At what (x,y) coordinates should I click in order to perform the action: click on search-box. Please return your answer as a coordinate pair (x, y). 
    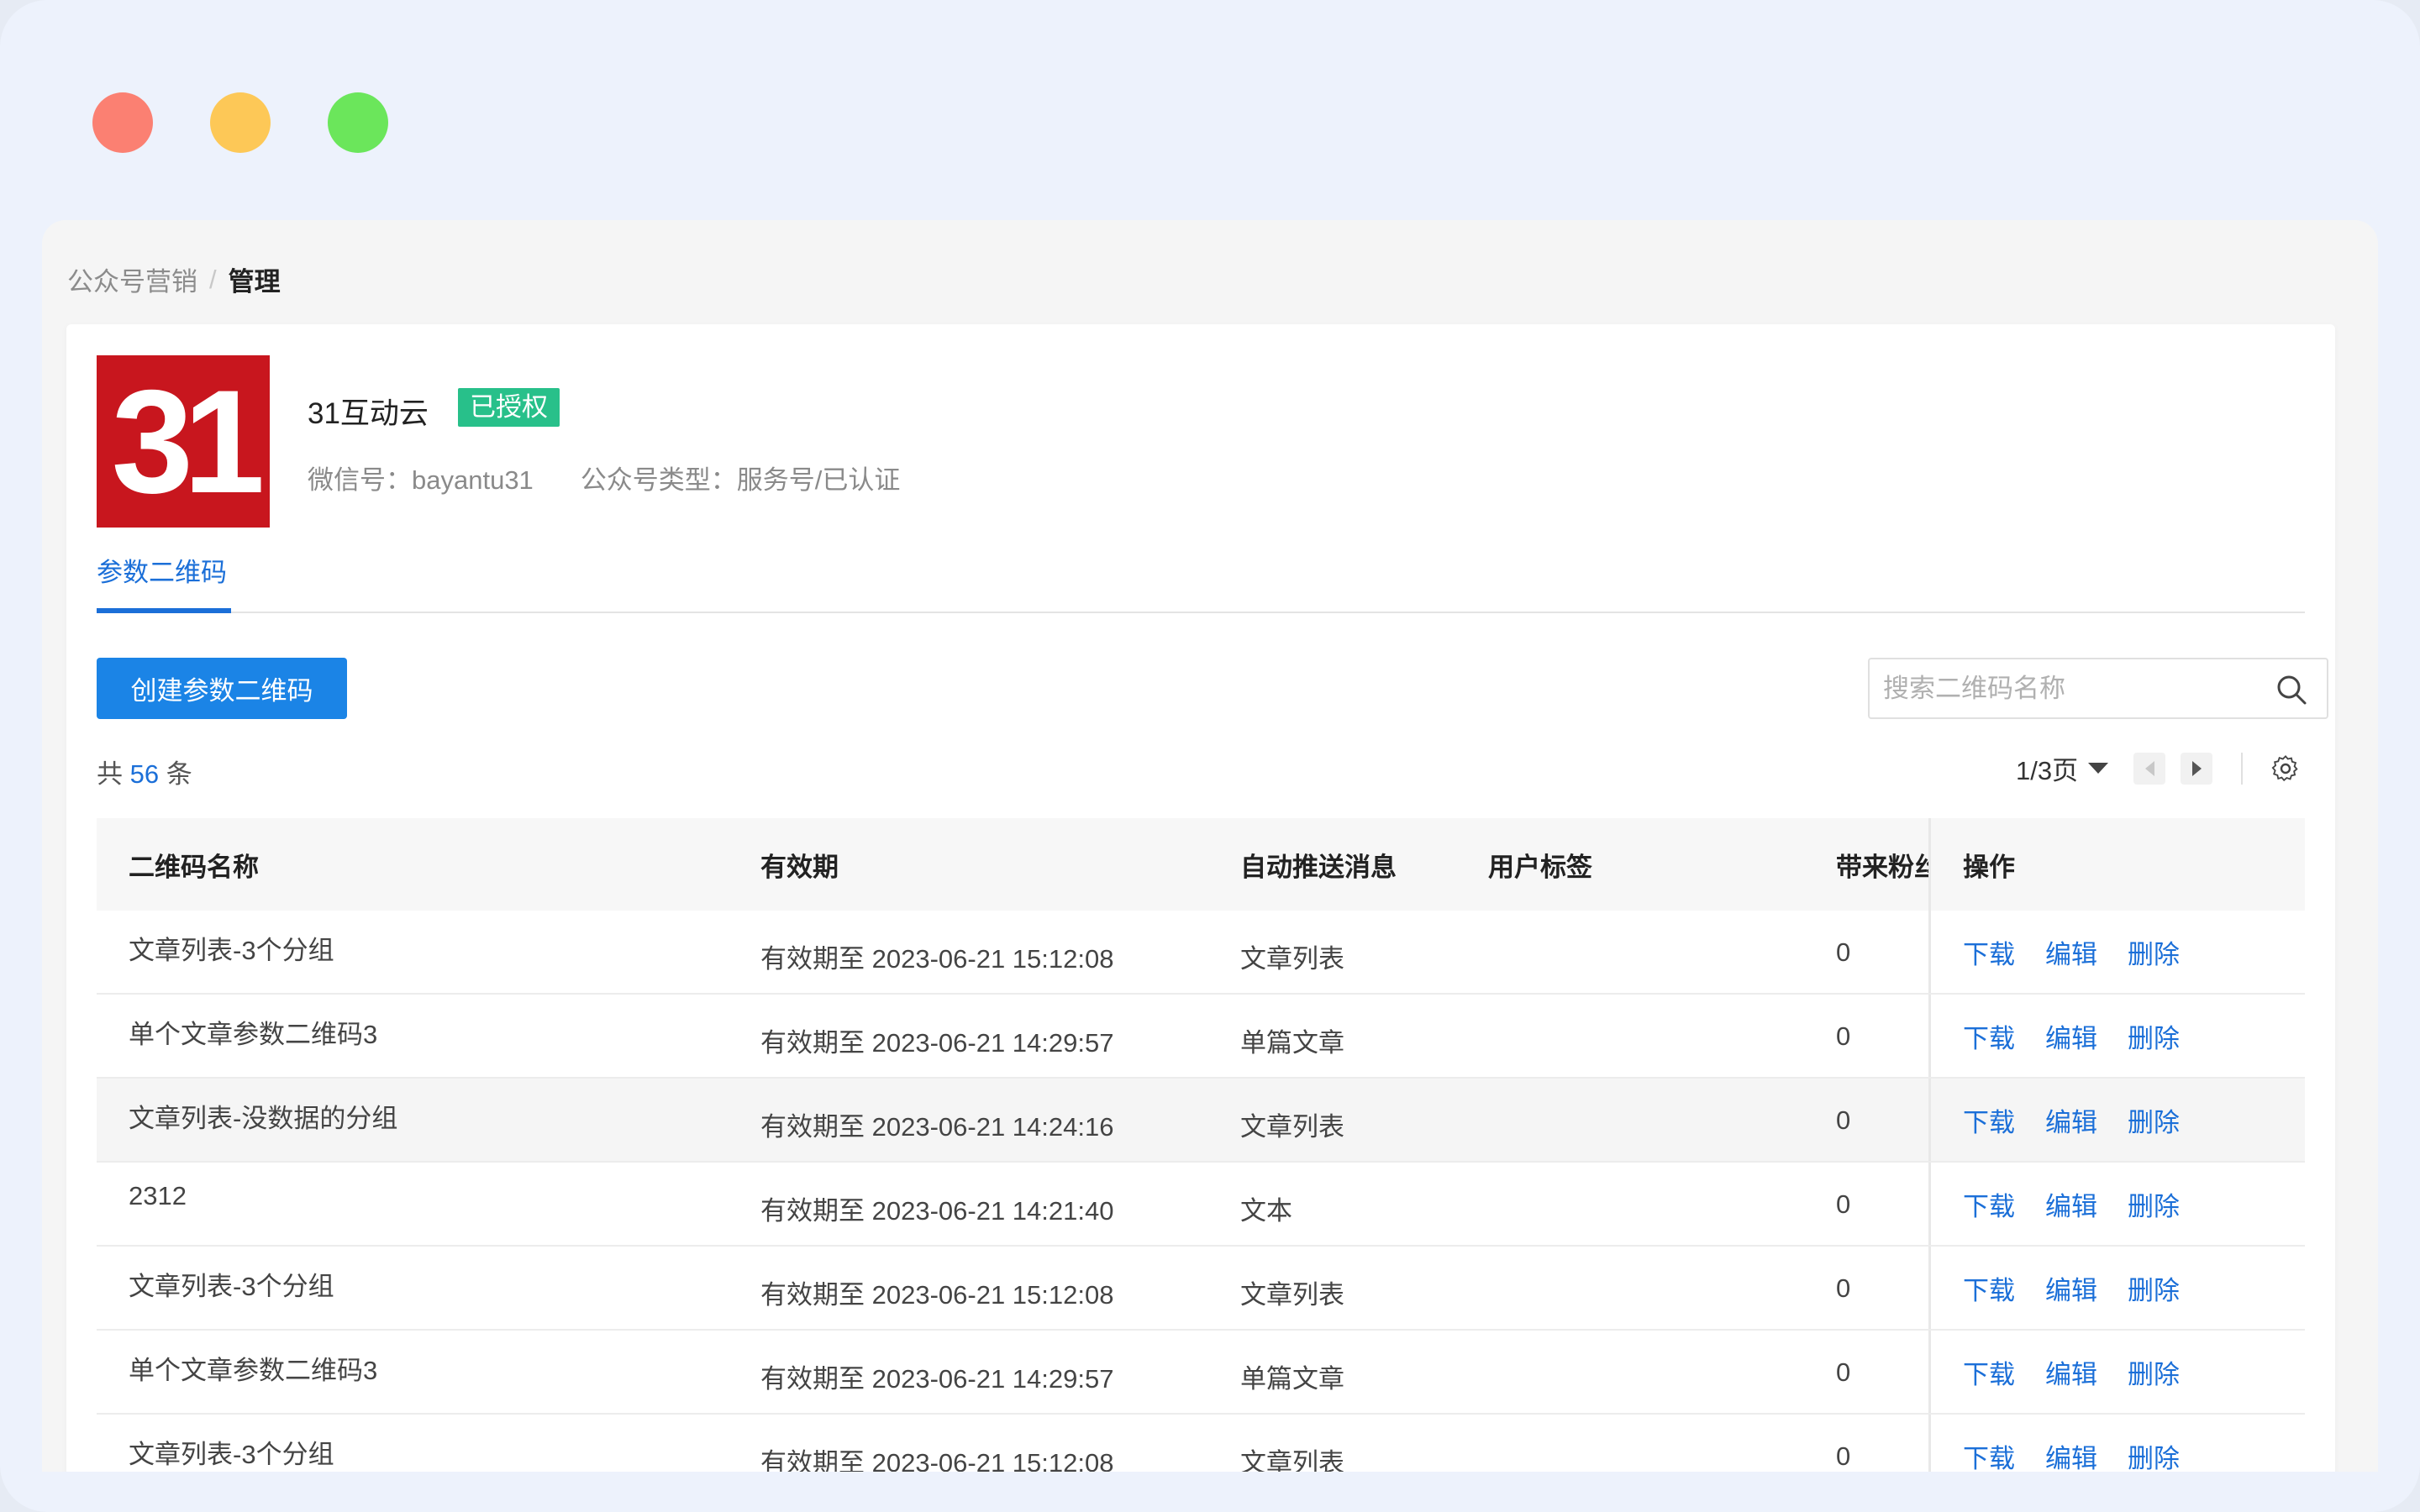
    Looking at the image, I should click on (2098, 688).